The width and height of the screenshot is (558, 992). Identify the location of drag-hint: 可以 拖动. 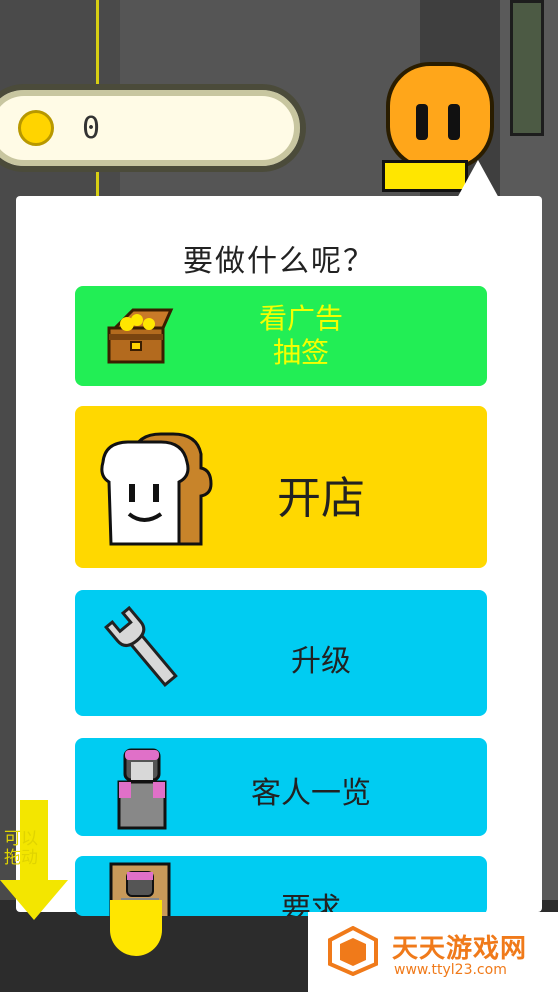
(26, 849).